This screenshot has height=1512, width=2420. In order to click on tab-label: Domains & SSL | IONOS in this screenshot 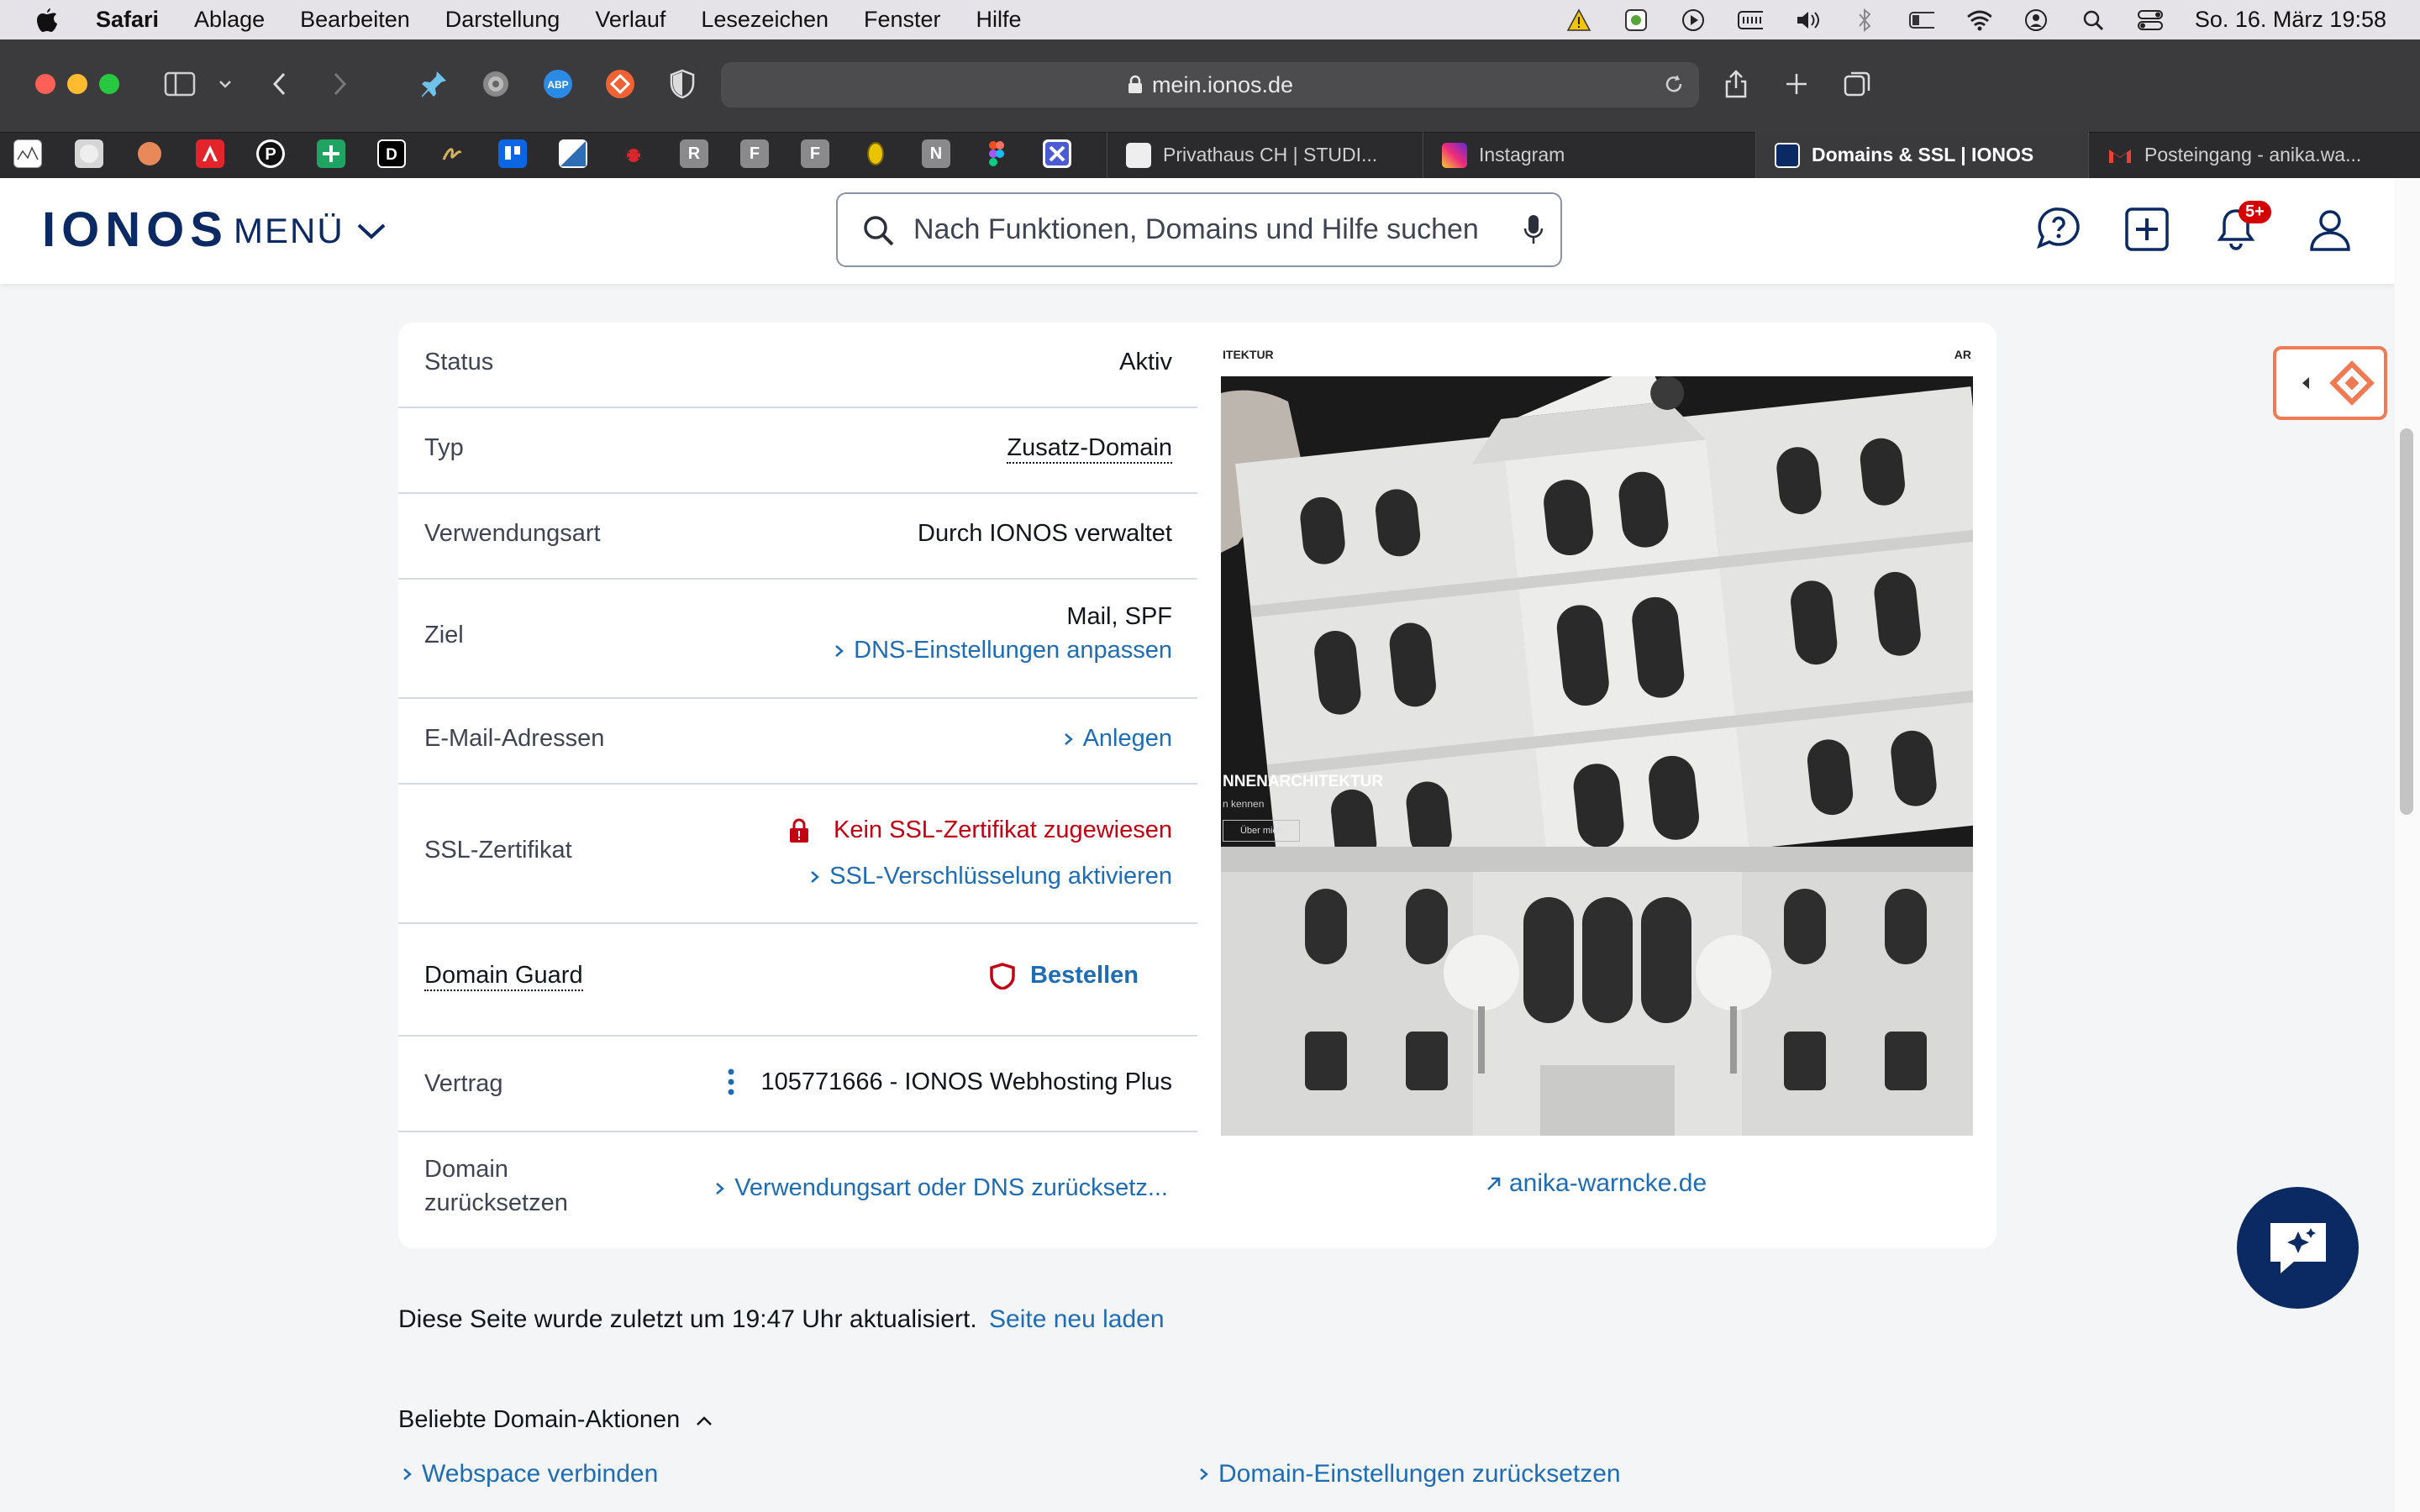, I will do `click(1923, 154)`.